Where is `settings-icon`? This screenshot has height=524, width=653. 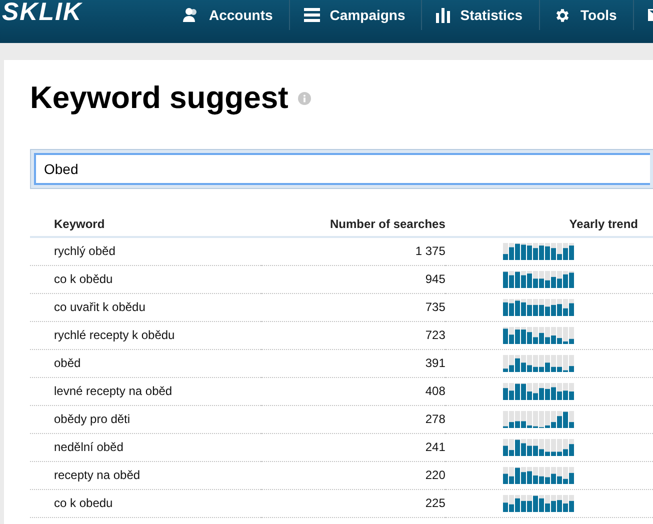 settings-icon is located at coordinates (562, 15).